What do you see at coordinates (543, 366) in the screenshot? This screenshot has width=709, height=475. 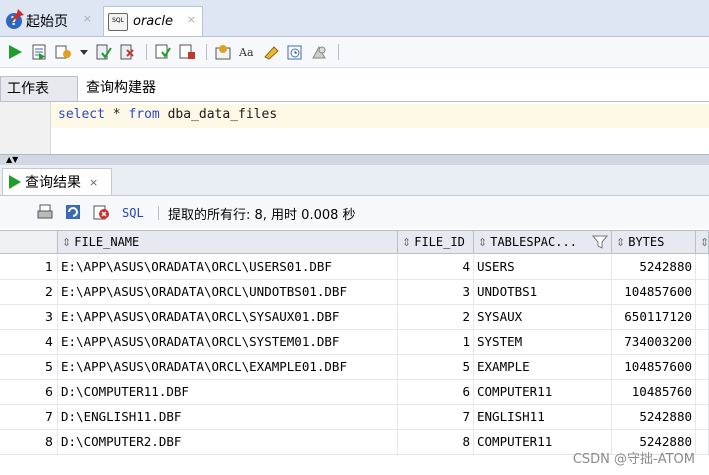 I see `cell-tablespace: EXAMPLE` at bounding box center [543, 366].